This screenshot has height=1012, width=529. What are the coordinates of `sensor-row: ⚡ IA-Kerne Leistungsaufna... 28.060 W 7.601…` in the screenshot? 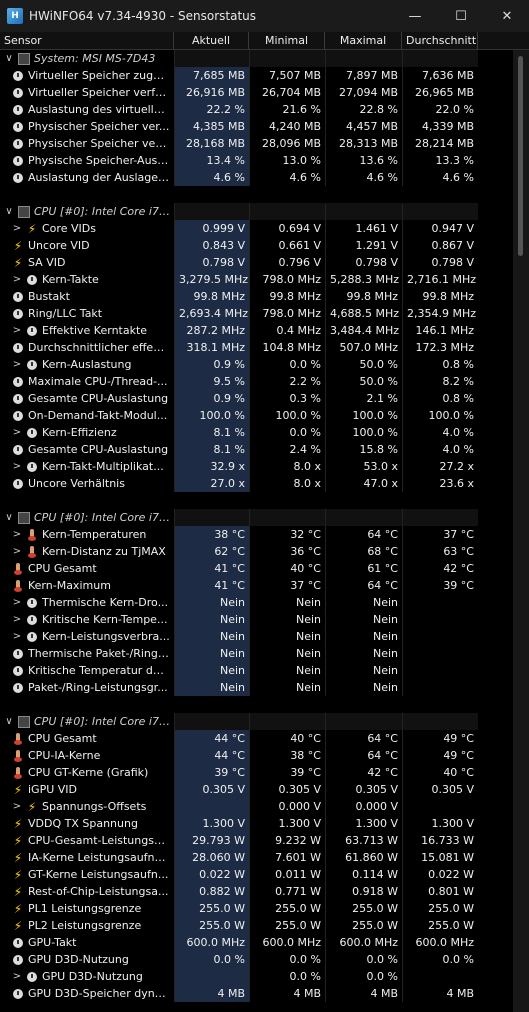 It's located at (256, 857).